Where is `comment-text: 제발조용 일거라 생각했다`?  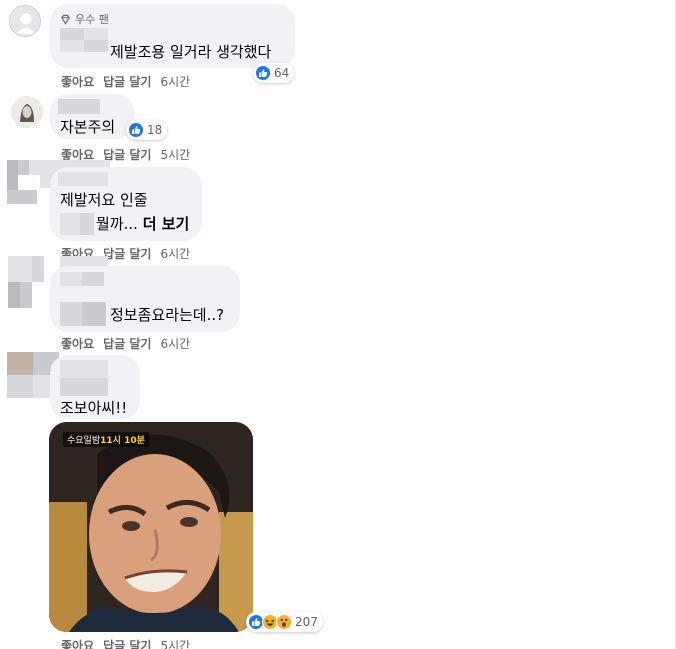
comment-text: 제발조용 일거라 생각했다 is located at coordinates (191, 52).